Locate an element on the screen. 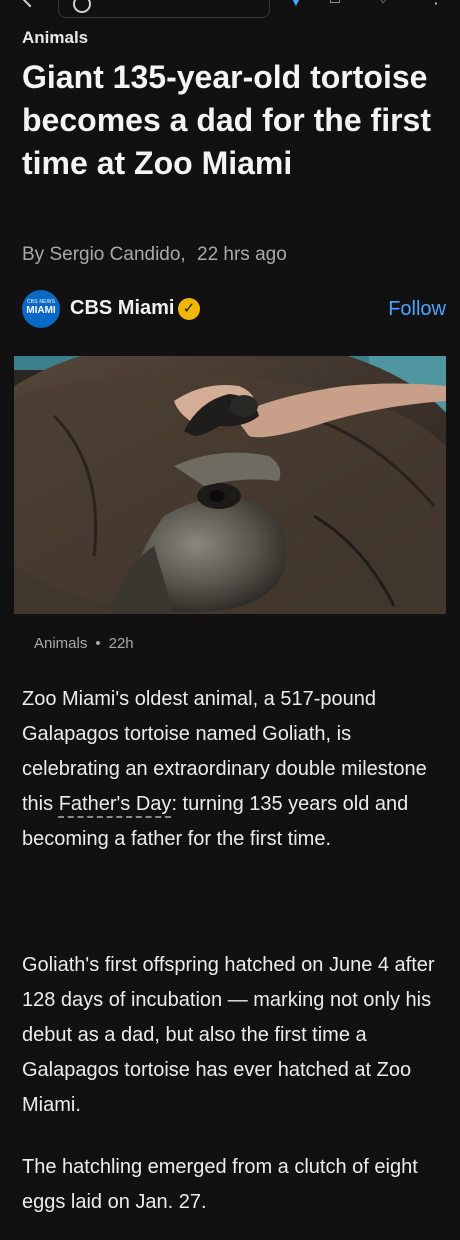 The image size is (460, 1240). logo-main-text: MIAMI is located at coordinates (41, 310).